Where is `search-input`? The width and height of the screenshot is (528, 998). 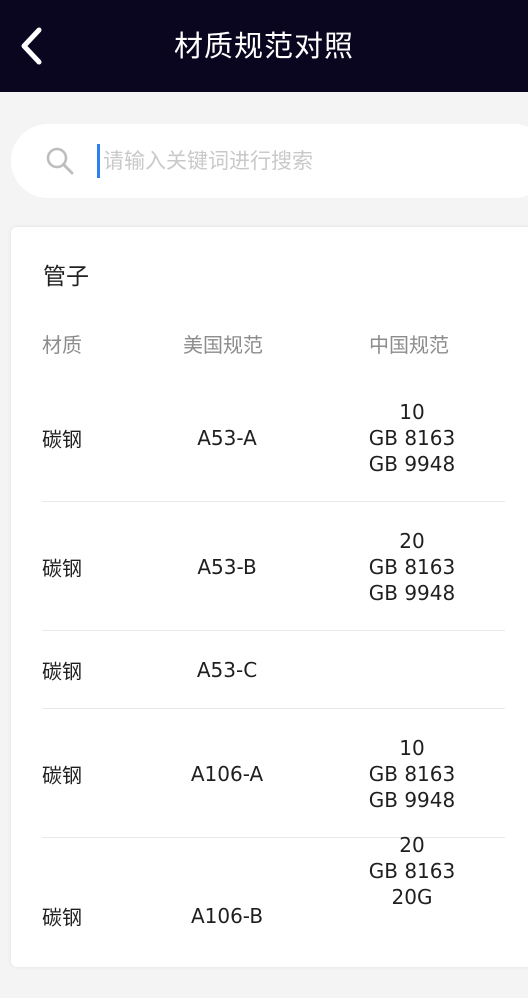 search-input is located at coordinates (293, 161).